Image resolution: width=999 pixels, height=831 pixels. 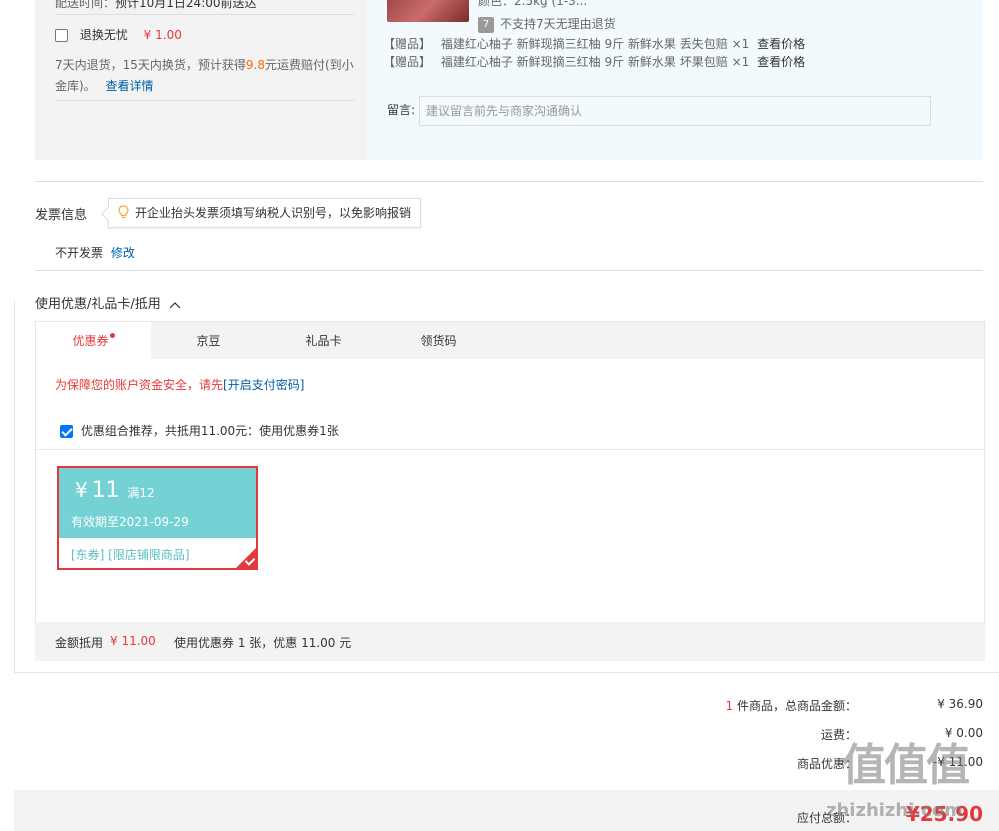 What do you see at coordinates (594, 44) in the screenshot?
I see `gift-row: 【赠品】 福建红心柚子 新鲜现摘三红柚 9斤 新鲜水果 丢失包赔 ×1 查看价格` at bounding box center [594, 44].